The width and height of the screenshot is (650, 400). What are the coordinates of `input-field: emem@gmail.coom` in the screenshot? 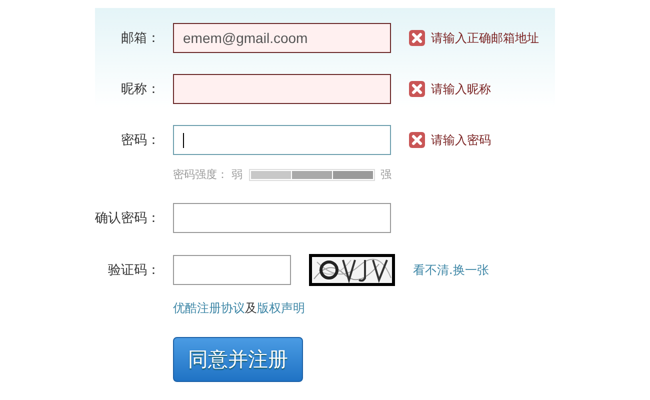 It's located at (282, 38).